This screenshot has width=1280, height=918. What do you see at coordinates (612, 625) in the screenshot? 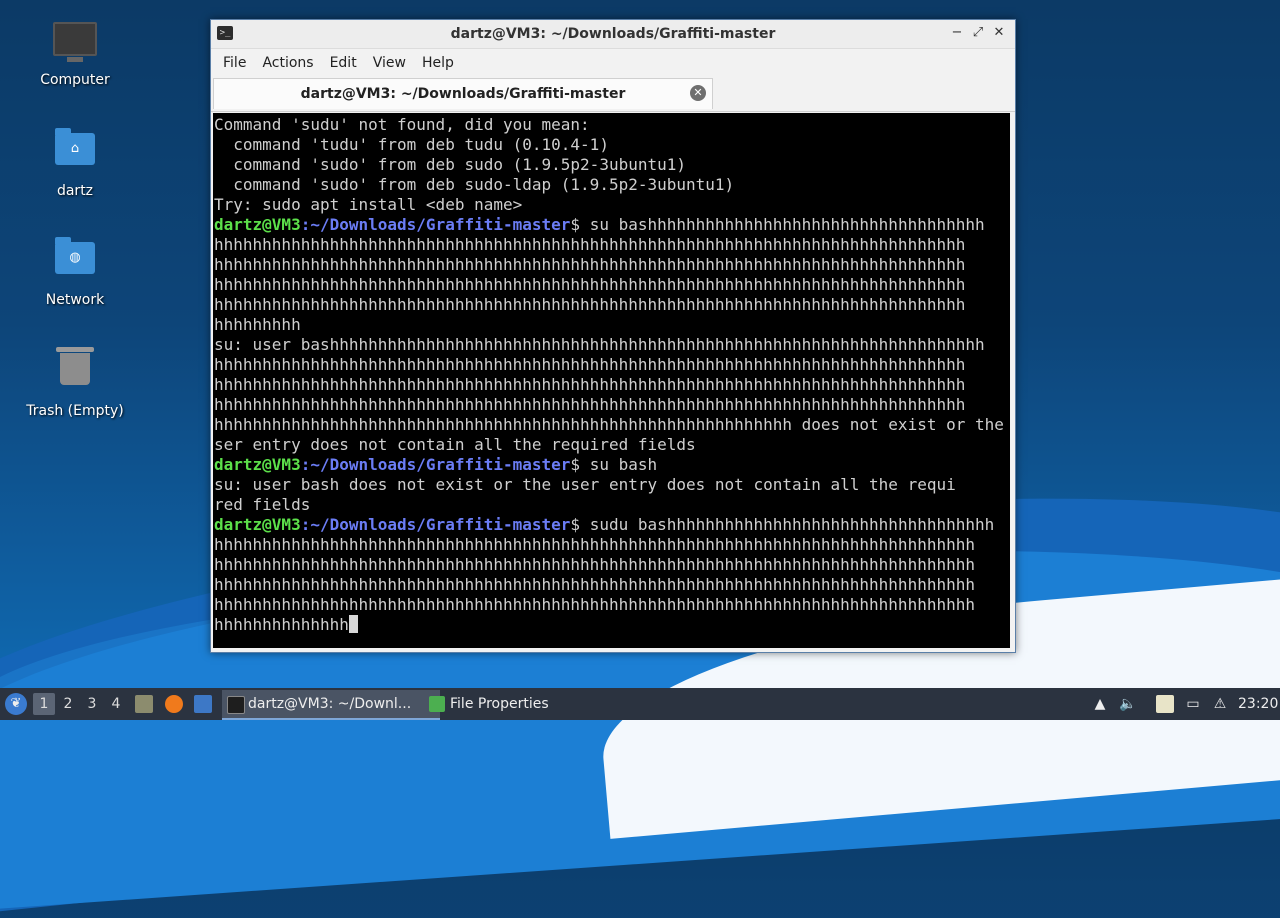
I see `terminal-line: hhhhhhhhhhhhhh` at bounding box center [612, 625].